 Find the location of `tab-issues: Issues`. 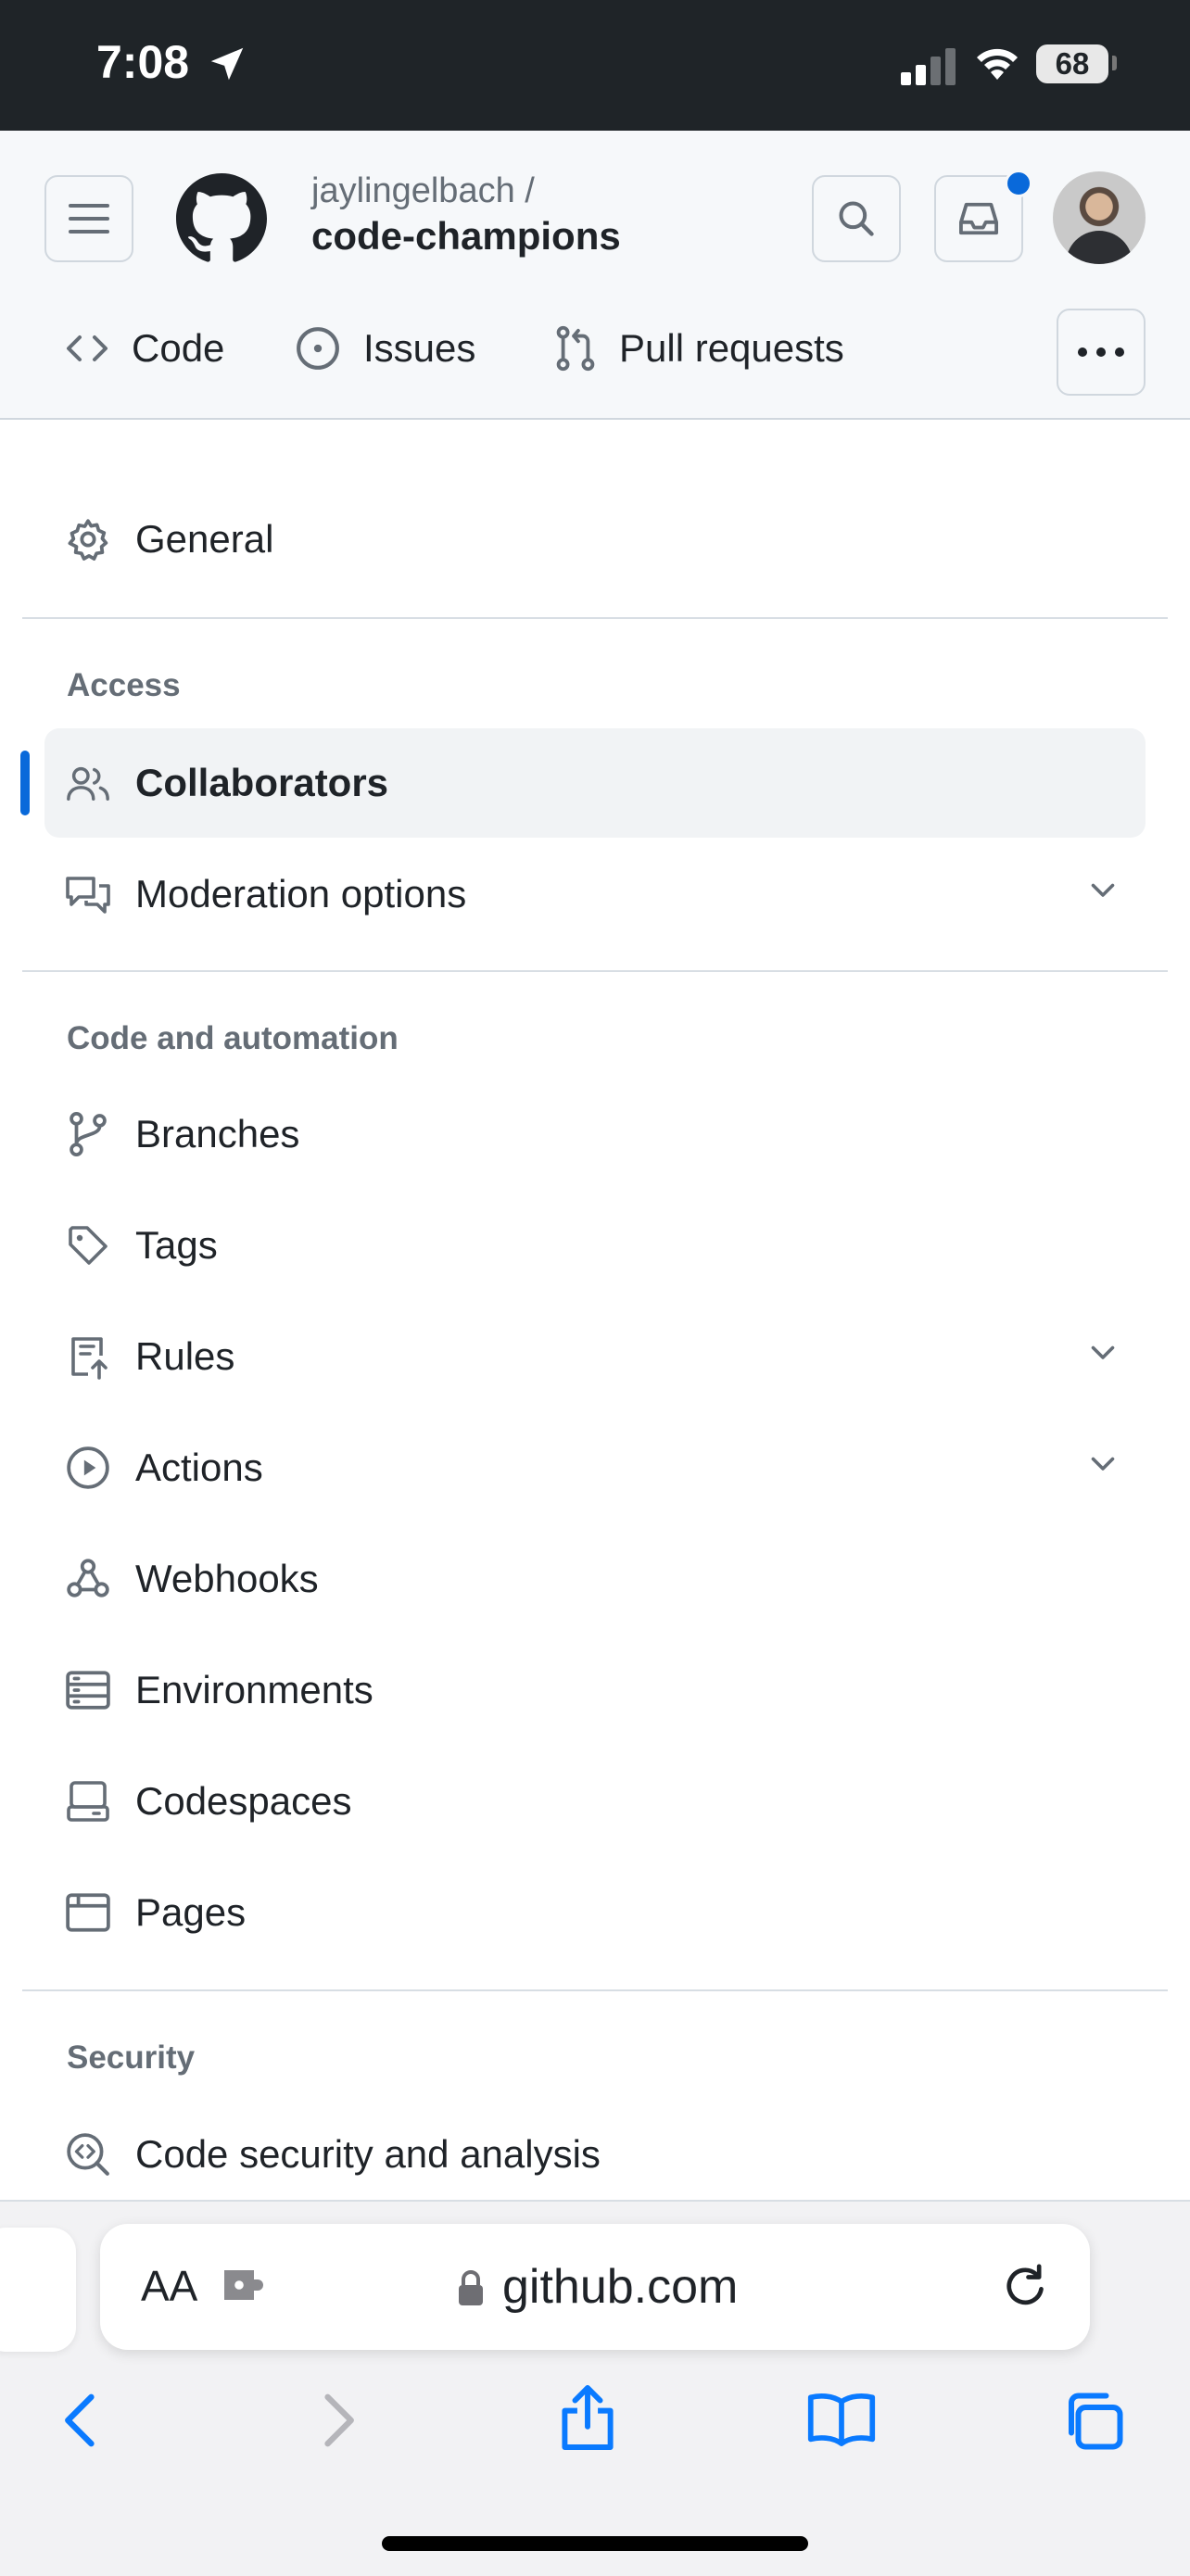

tab-issues: Issues is located at coordinates (385, 348).